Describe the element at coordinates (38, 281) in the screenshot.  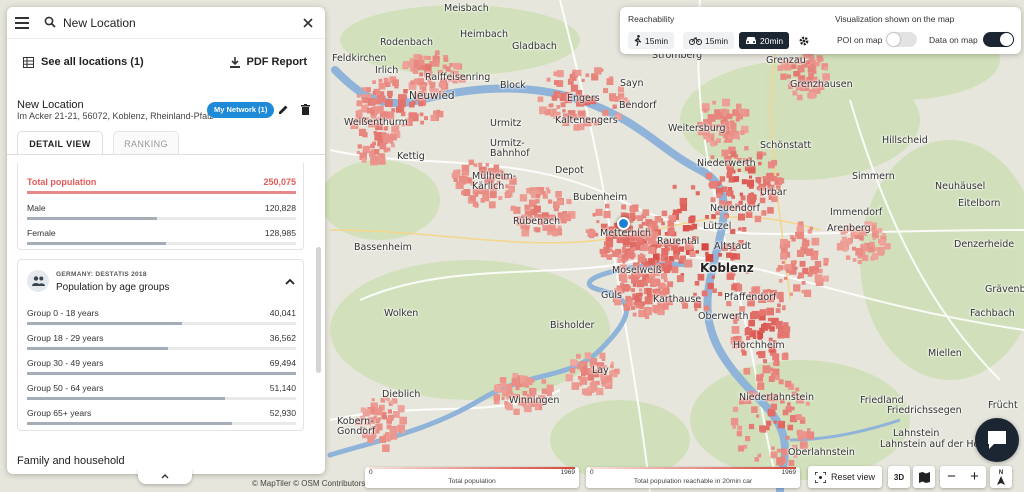
I see `people-icon` at that location.